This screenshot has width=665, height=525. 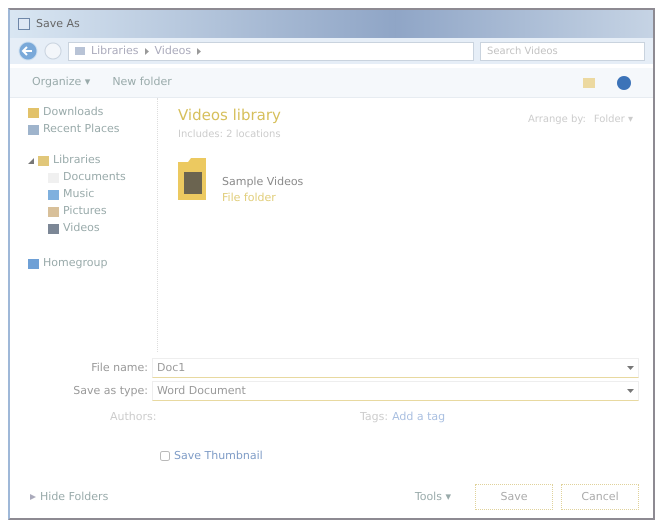 I want to click on tag-link: Add a tag, so click(x=419, y=417).